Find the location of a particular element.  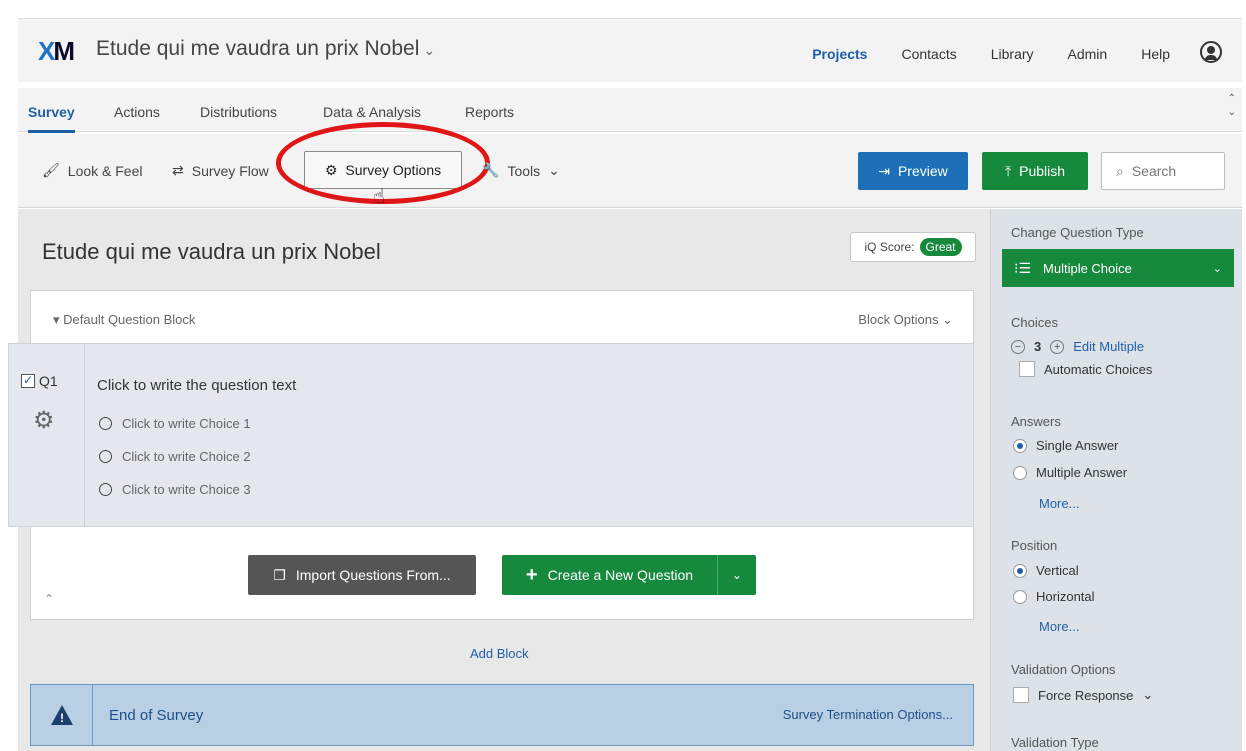

choices-label: Choices is located at coordinates (1034, 322).